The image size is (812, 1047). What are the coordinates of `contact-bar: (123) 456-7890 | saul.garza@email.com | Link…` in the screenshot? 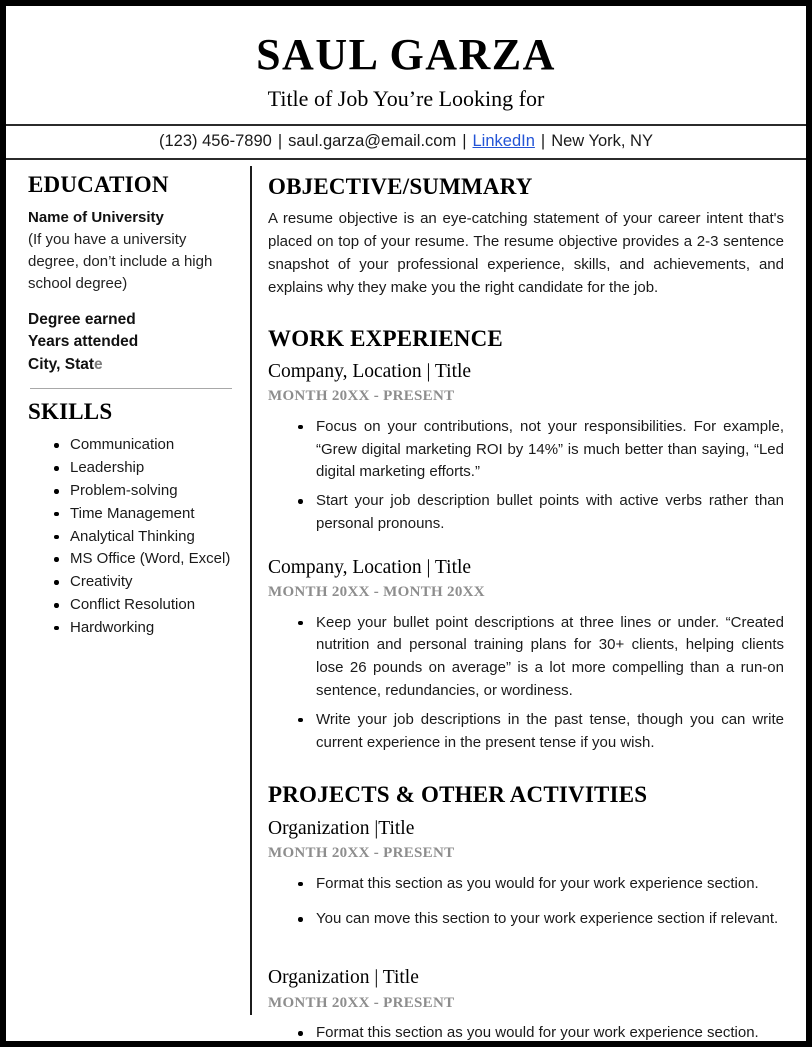 It's located at (406, 142).